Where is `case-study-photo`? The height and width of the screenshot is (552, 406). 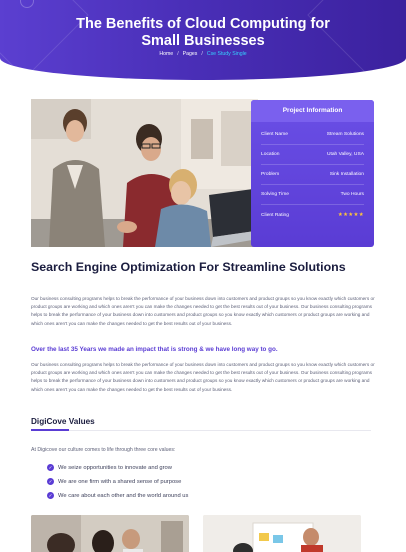 case-study-photo is located at coordinates (144, 173).